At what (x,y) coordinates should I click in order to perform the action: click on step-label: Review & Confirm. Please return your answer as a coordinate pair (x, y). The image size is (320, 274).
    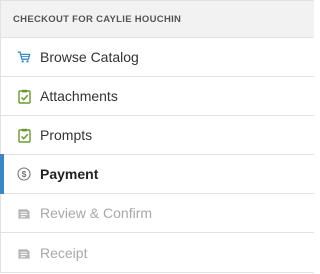
    Looking at the image, I should click on (96, 213).